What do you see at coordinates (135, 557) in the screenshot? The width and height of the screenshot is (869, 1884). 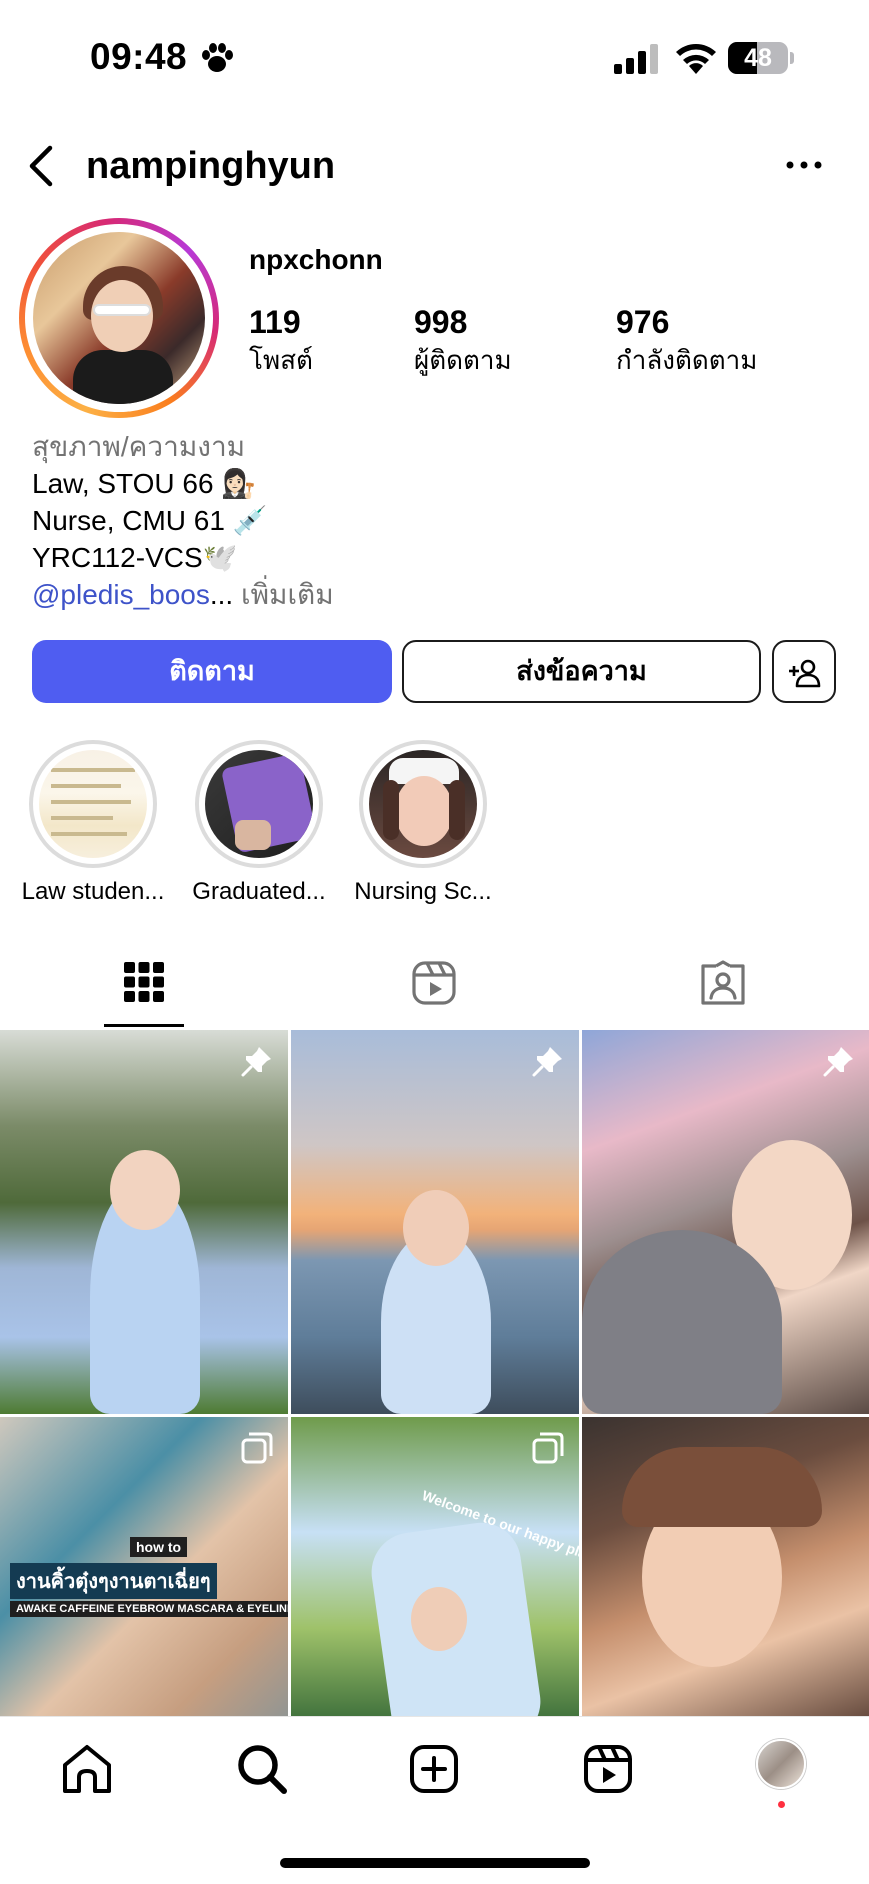 I see `bio-line: YRC112-VCS🕊️` at bounding box center [135, 557].